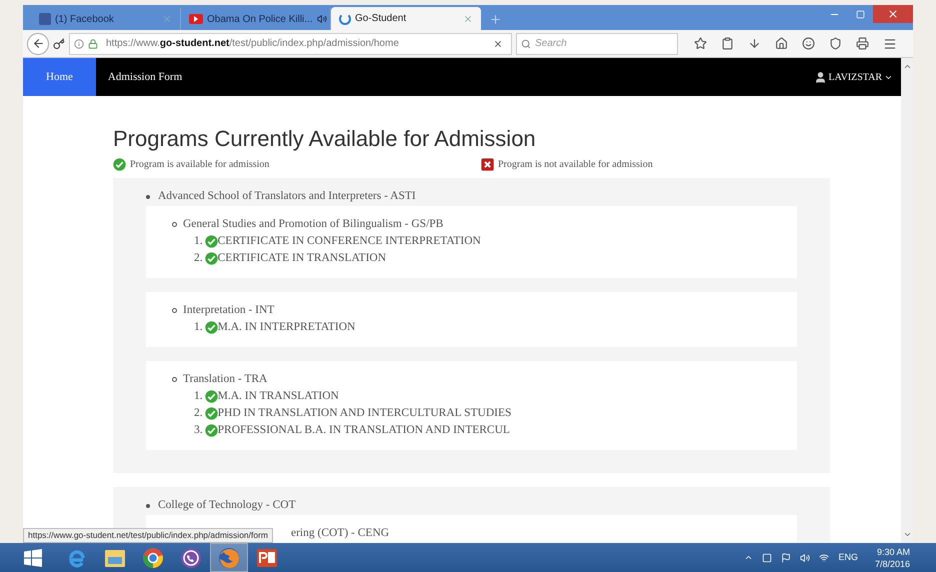 This screenshot has height=572, width=936. I want to click on back-arrow-icon, so click(38, 43).